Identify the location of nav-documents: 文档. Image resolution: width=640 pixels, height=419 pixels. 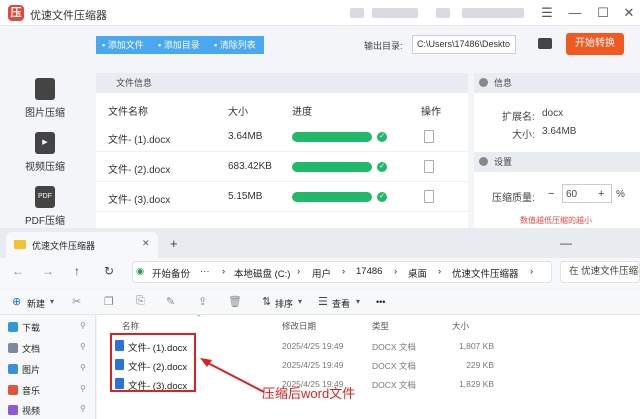
(31, 348).